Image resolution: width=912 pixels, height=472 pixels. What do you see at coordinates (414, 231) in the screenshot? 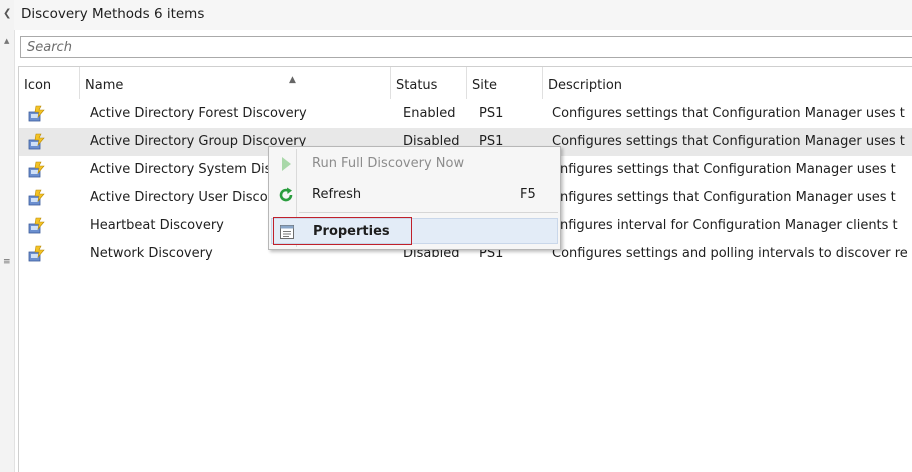
I see `menu-item-properties: Properties` at bounding box center [414, 231].